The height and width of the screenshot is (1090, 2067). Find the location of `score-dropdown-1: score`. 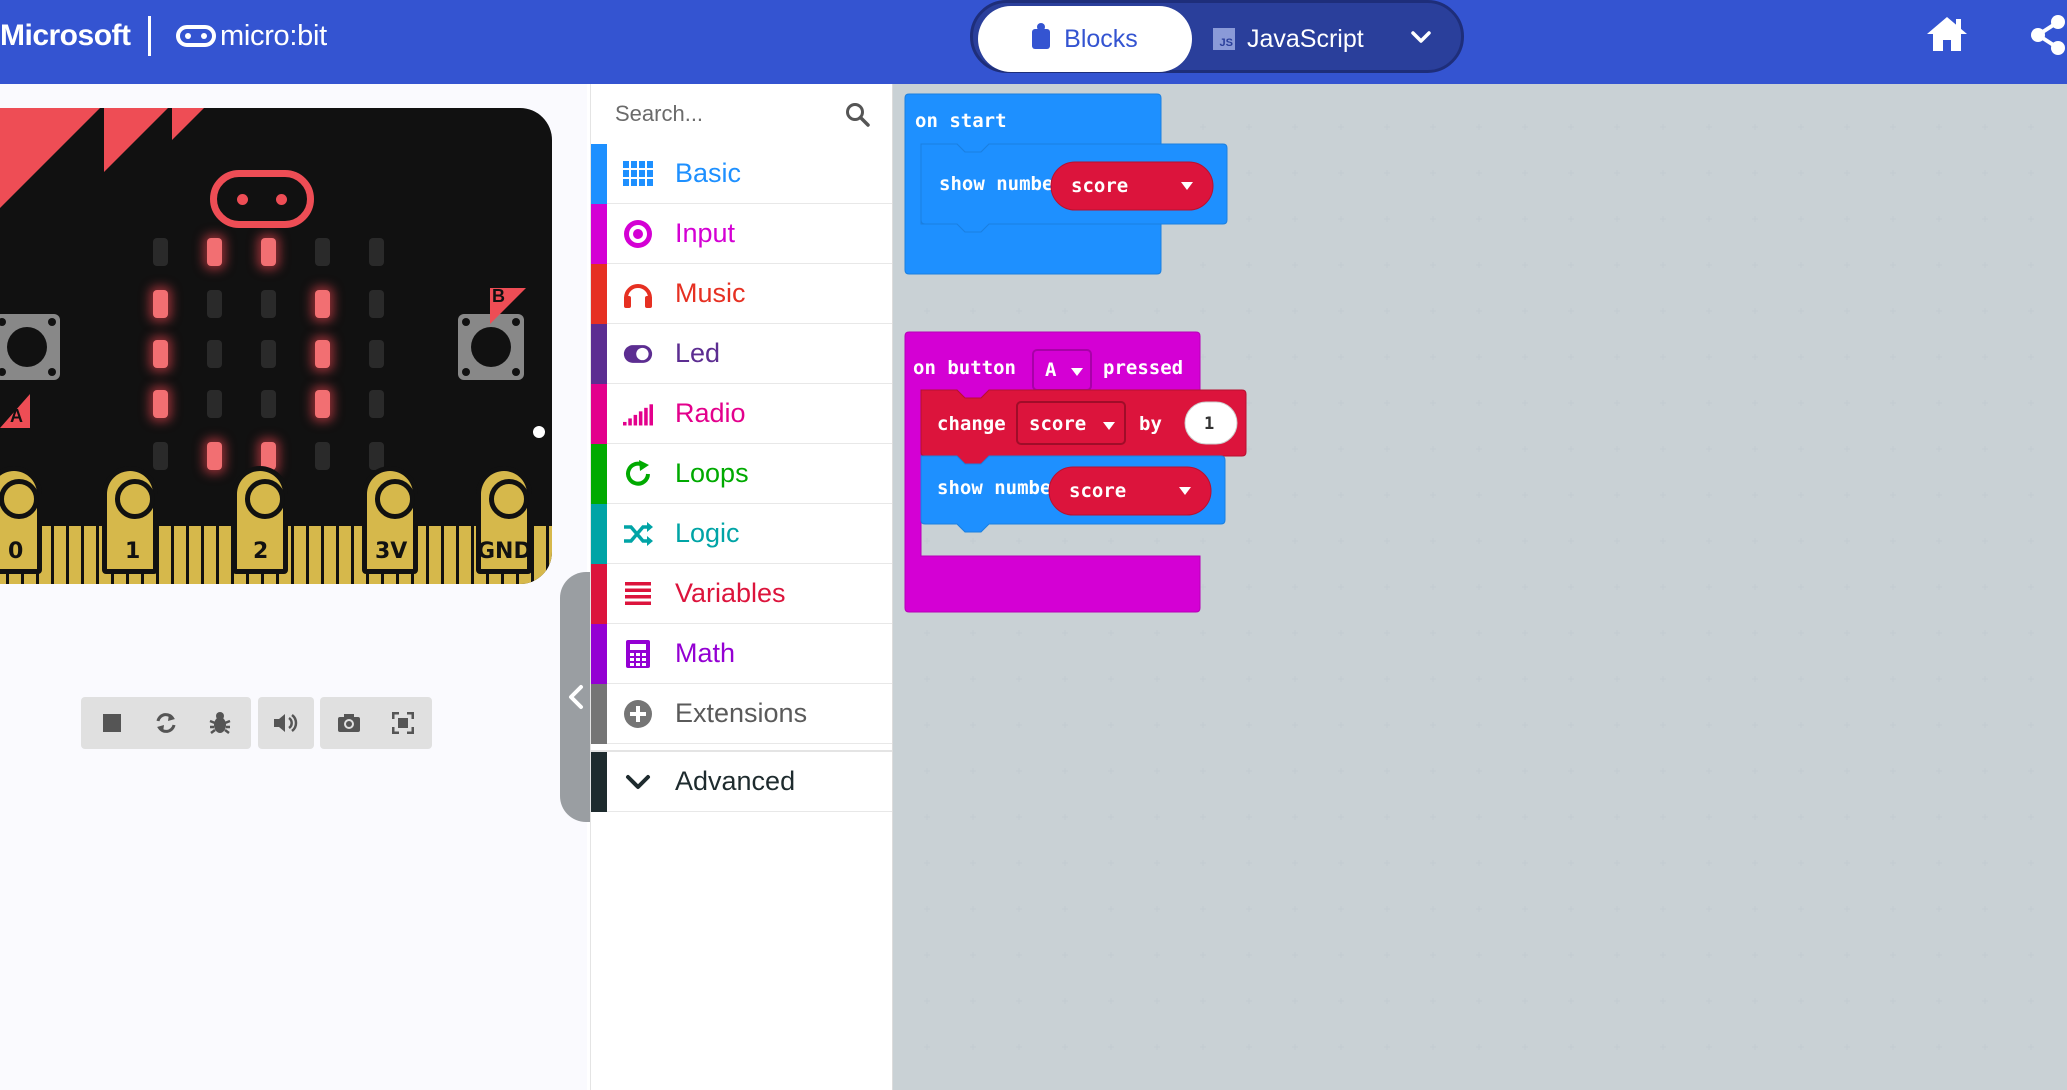

score-dropdown-1: score is located at coordinates (1132, 186).